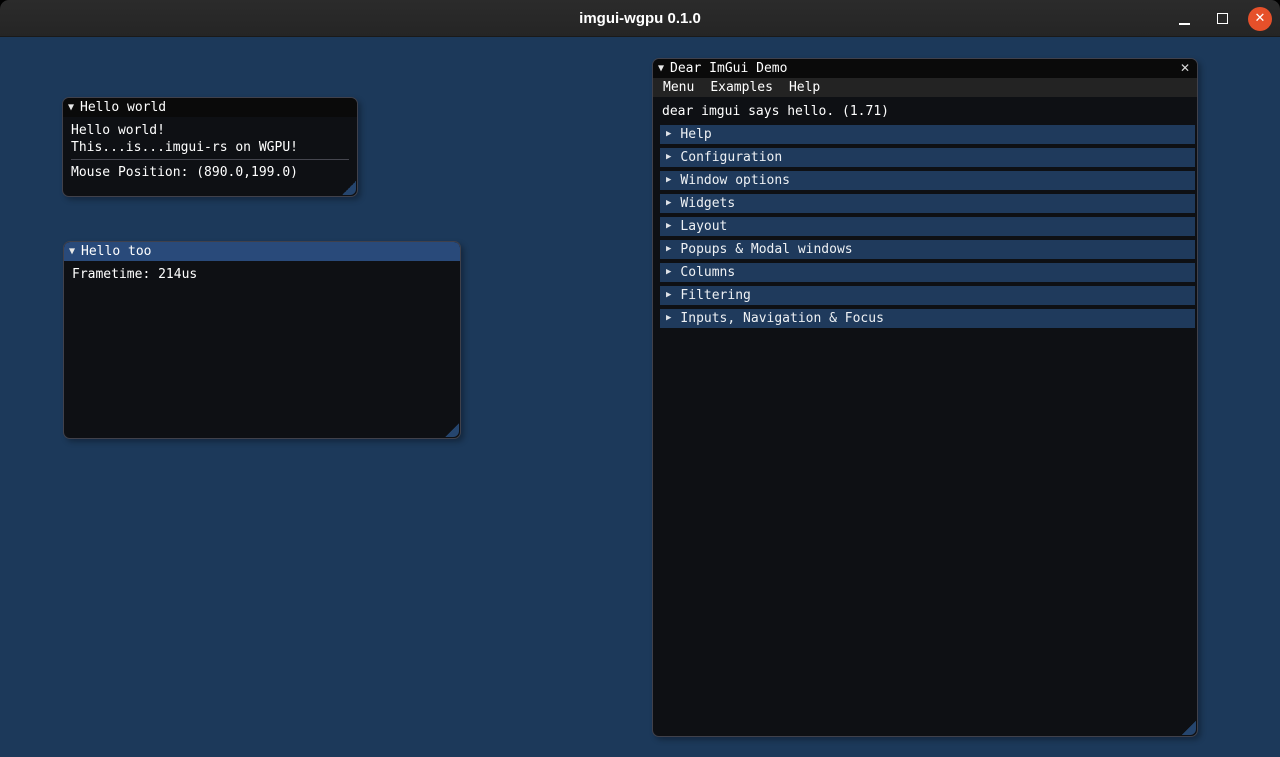 The image size is (1280, 757). What do you see at coordinates (262, 274) in the screenshot?
I see `hello-too-body: Frametime: 214us` at bounding box center [262, 274].